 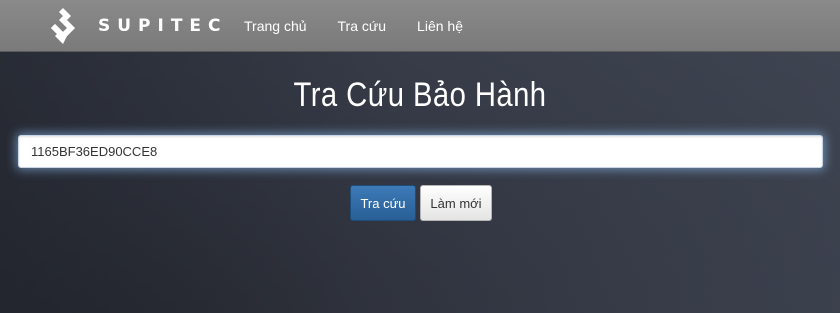 What do you see at coordinates (383, 203) in the screenshot?
I see `search-button: Tra cứu` at bounding box center [383, 203].